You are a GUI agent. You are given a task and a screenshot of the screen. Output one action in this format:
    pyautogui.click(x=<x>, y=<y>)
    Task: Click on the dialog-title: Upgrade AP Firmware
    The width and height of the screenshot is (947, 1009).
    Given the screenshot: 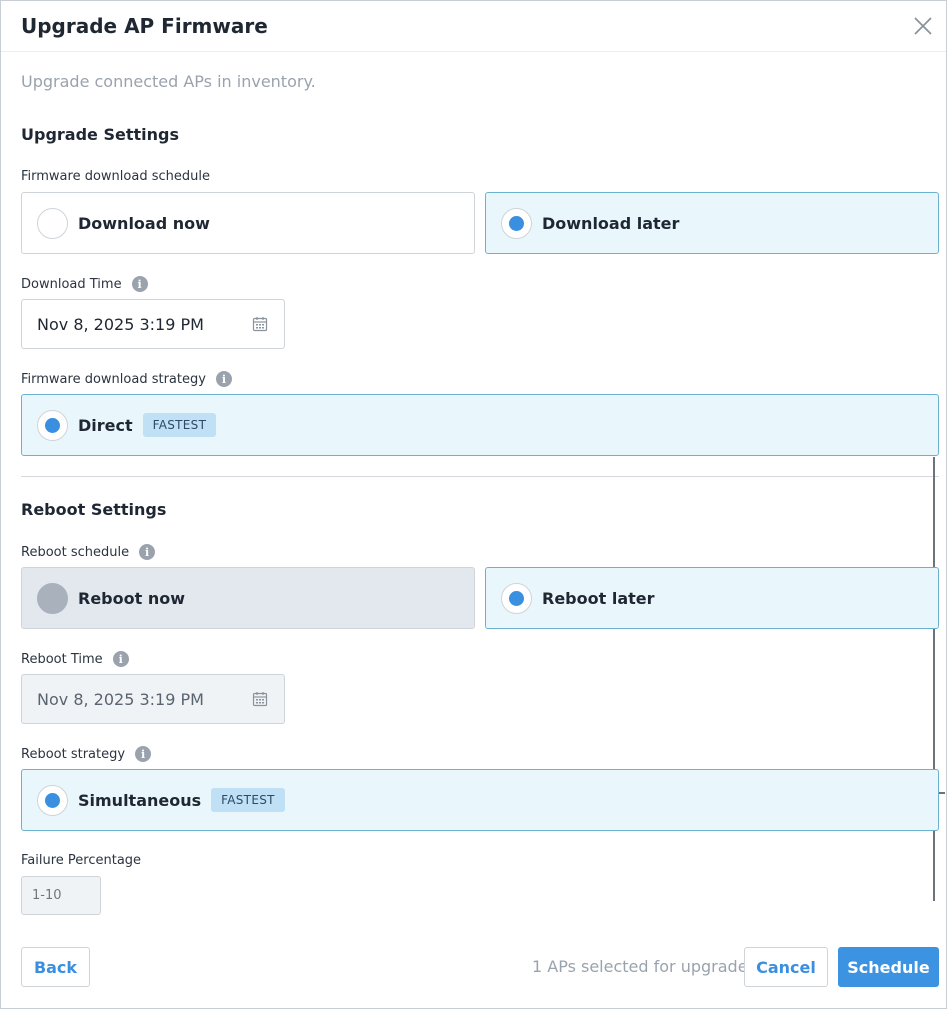 What is the action you would take?
    pyautogui.click(x=144, y=26)
    